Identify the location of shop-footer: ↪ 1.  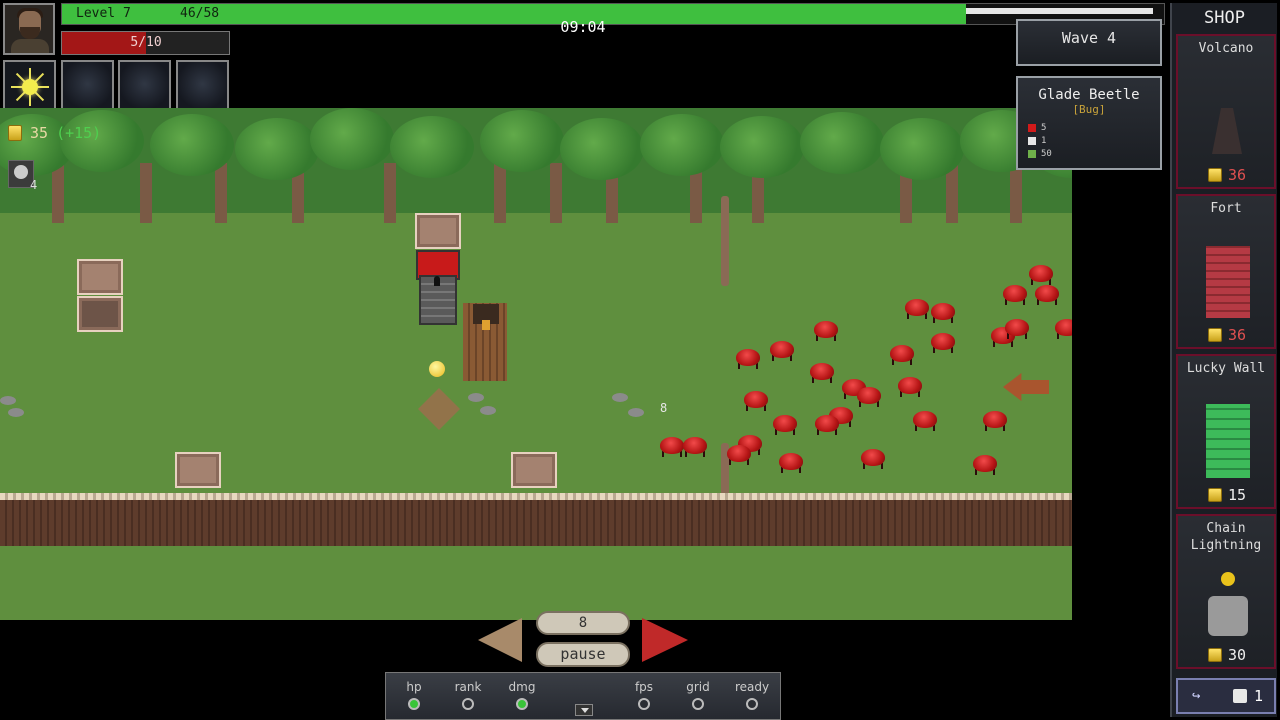
(1226, 696).